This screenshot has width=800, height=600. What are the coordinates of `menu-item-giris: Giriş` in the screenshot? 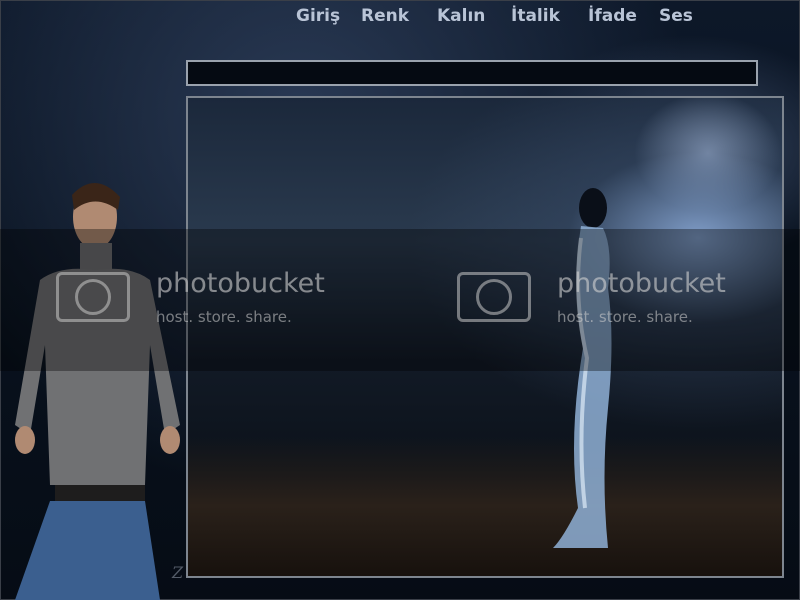 It's located at (318, 16).